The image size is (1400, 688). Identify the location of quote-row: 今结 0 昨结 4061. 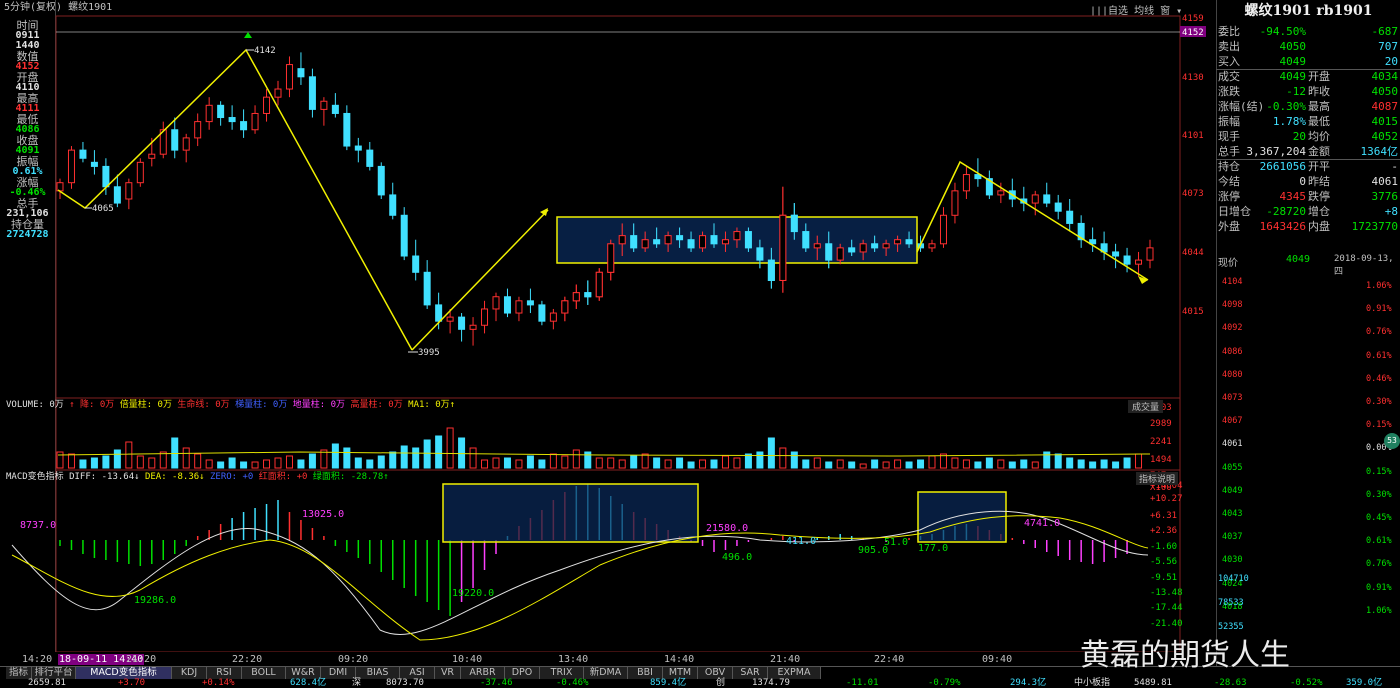
(1308, 181).